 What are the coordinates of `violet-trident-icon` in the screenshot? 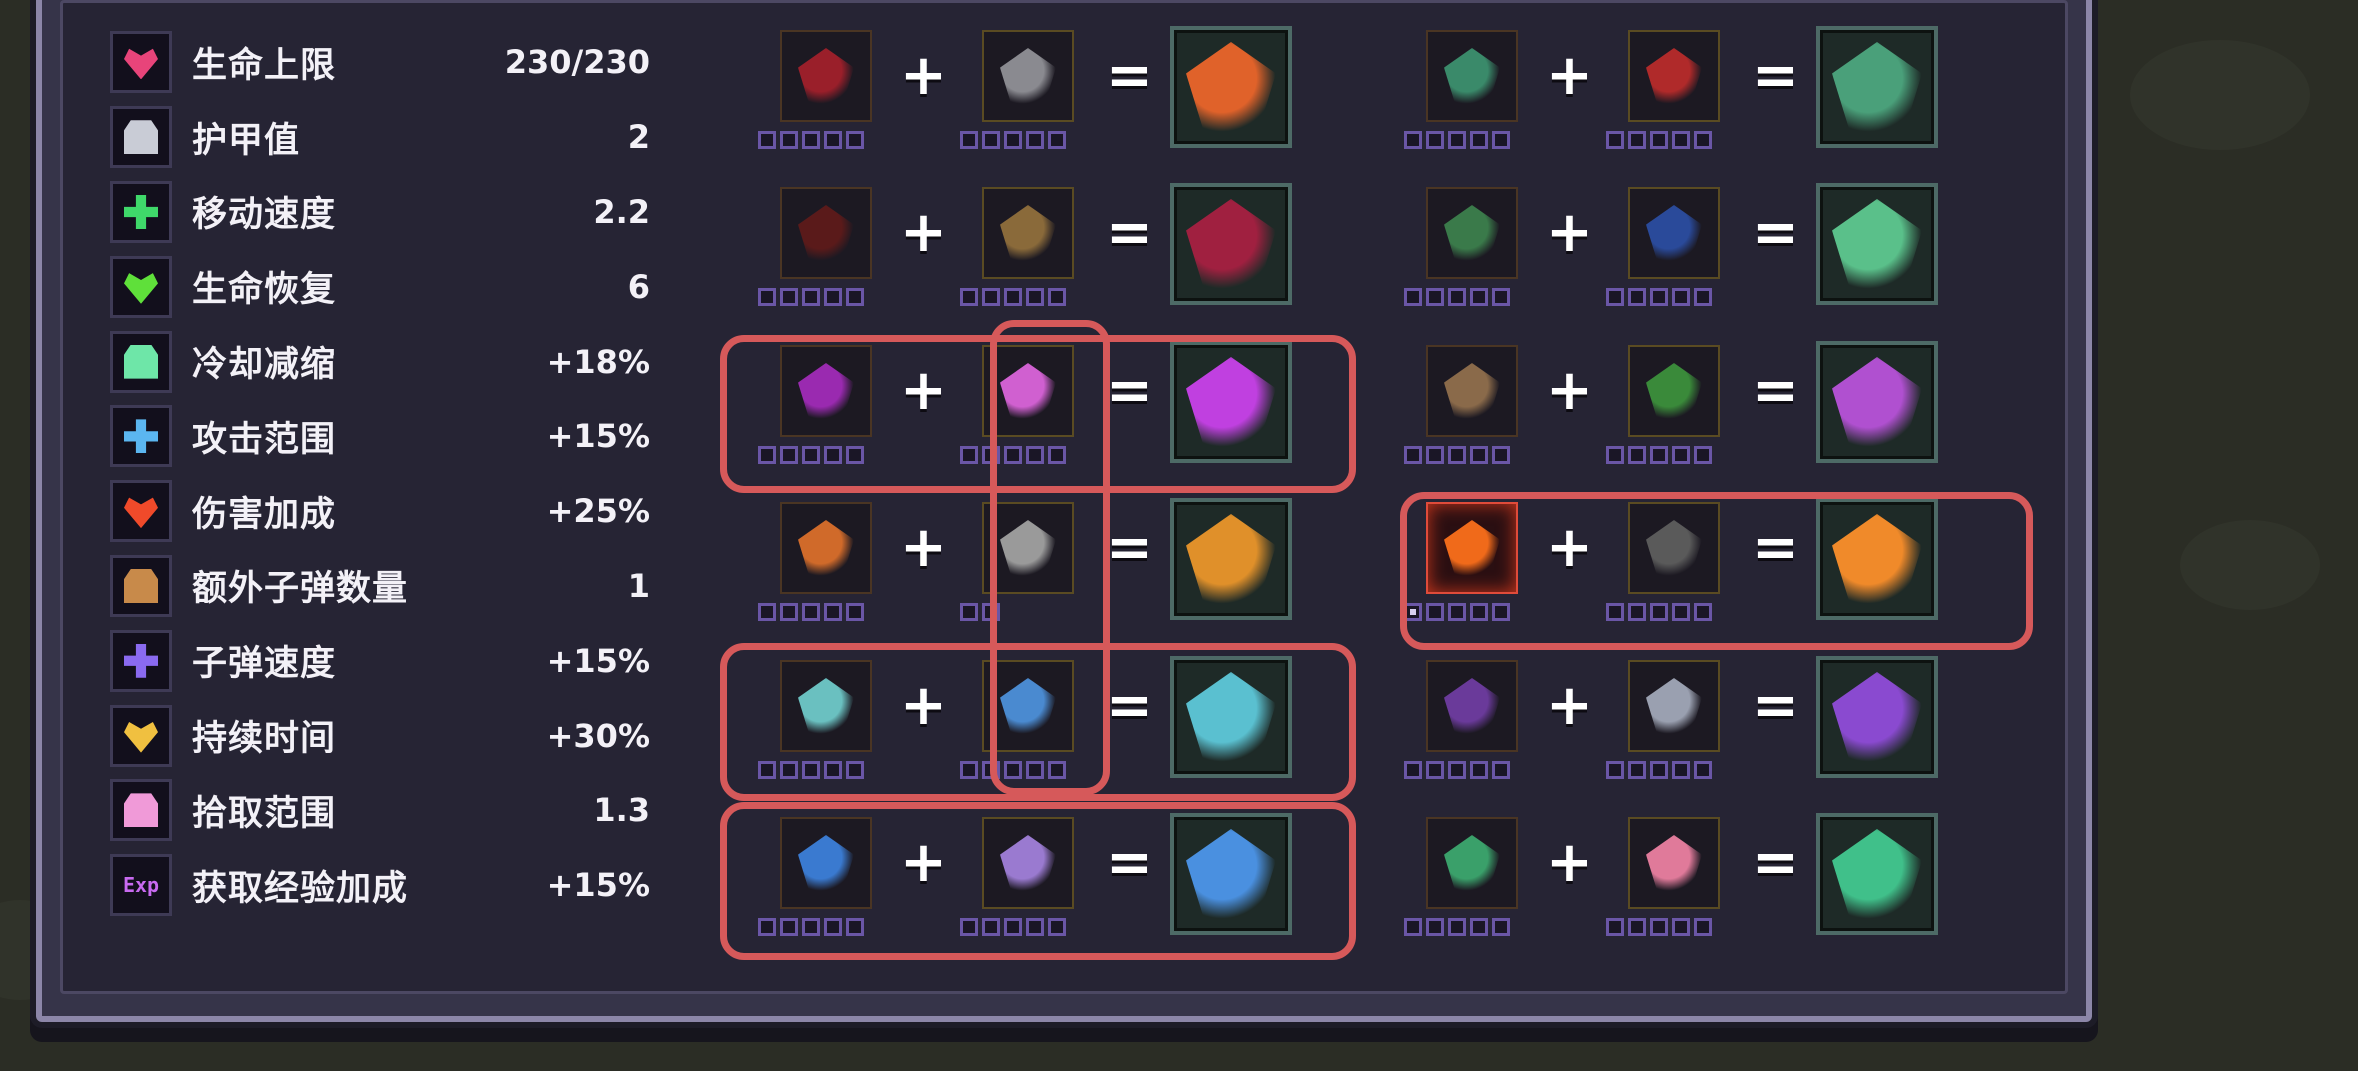 It's located at (1231, 402).